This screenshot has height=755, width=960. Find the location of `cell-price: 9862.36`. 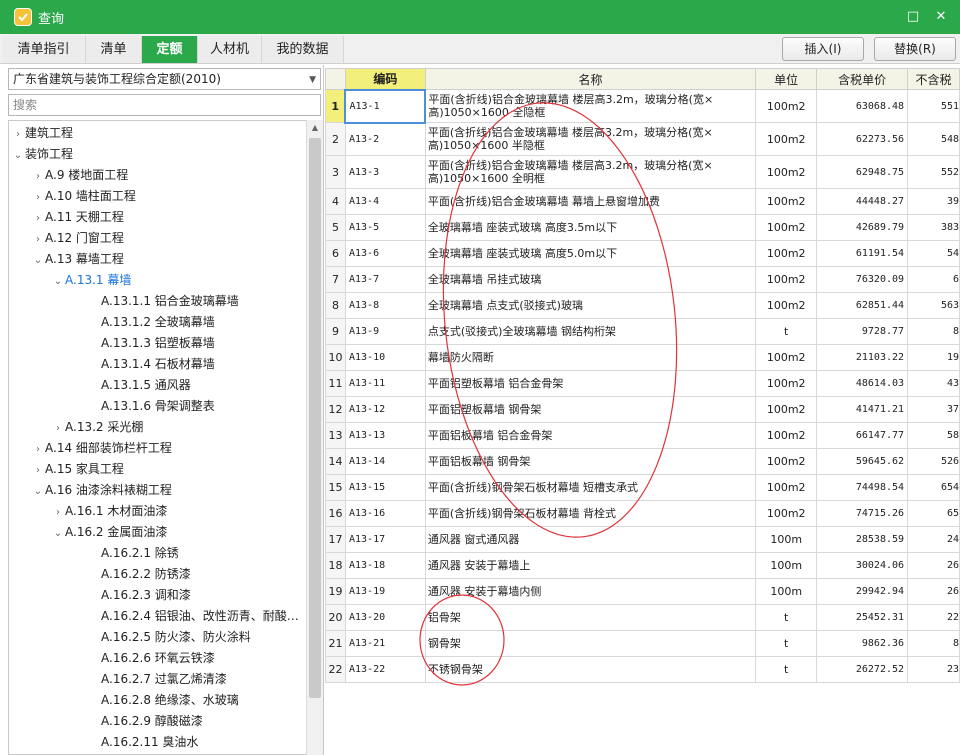

cell-price: 9862.36 is located at coordinates (862, 643).